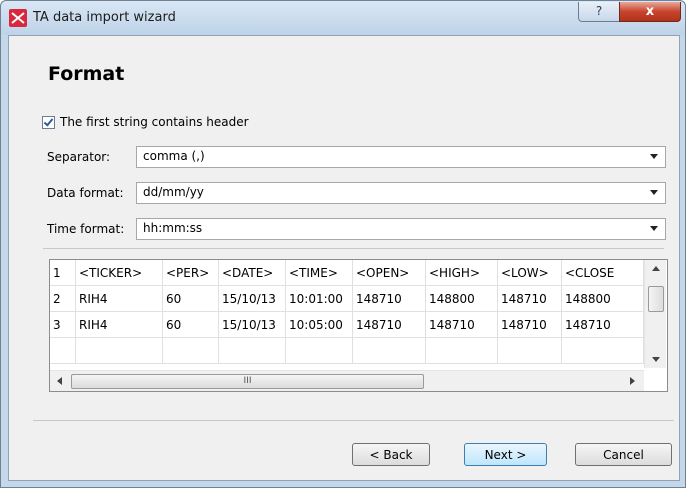 Image resolution: width=686 pixels, height=488 pixels. I want to click on title-bar: TA data import wizard ? x, so click(343, 18).